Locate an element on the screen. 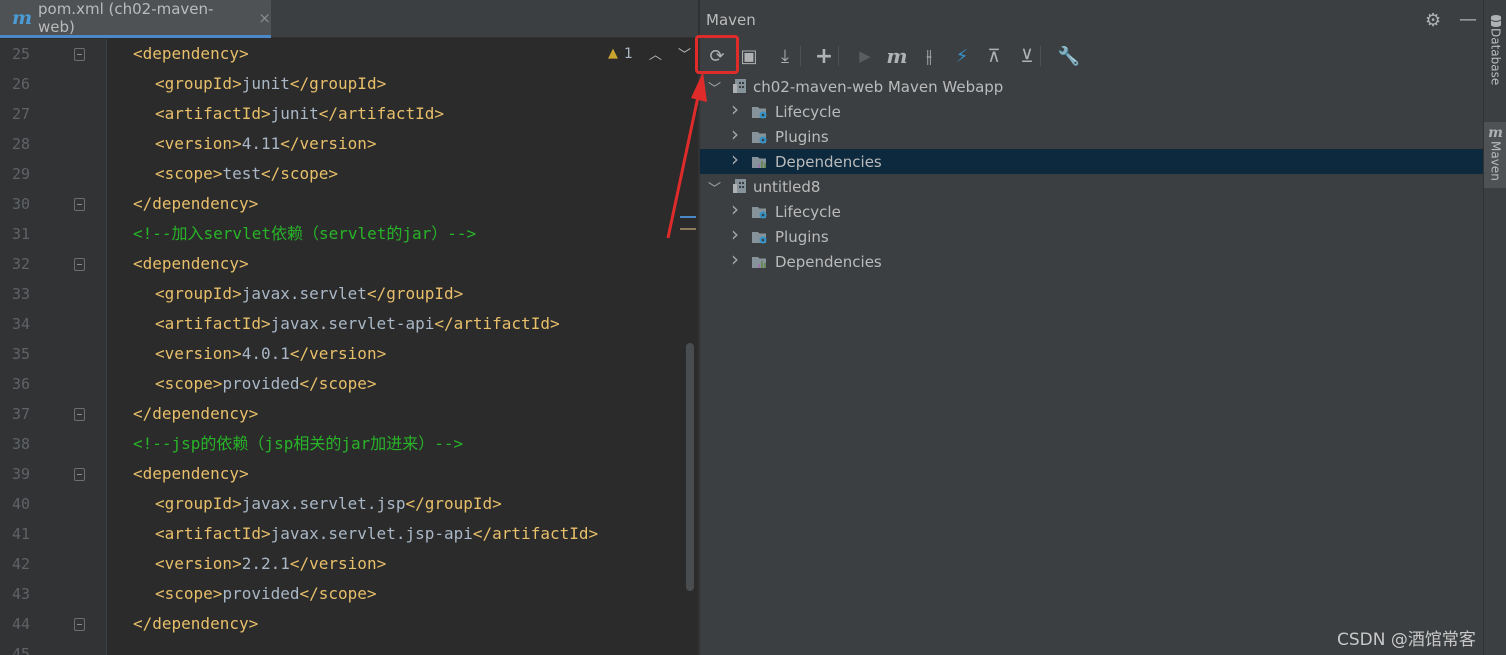  code-text: </dependency> is located at coordinates (195, 204).